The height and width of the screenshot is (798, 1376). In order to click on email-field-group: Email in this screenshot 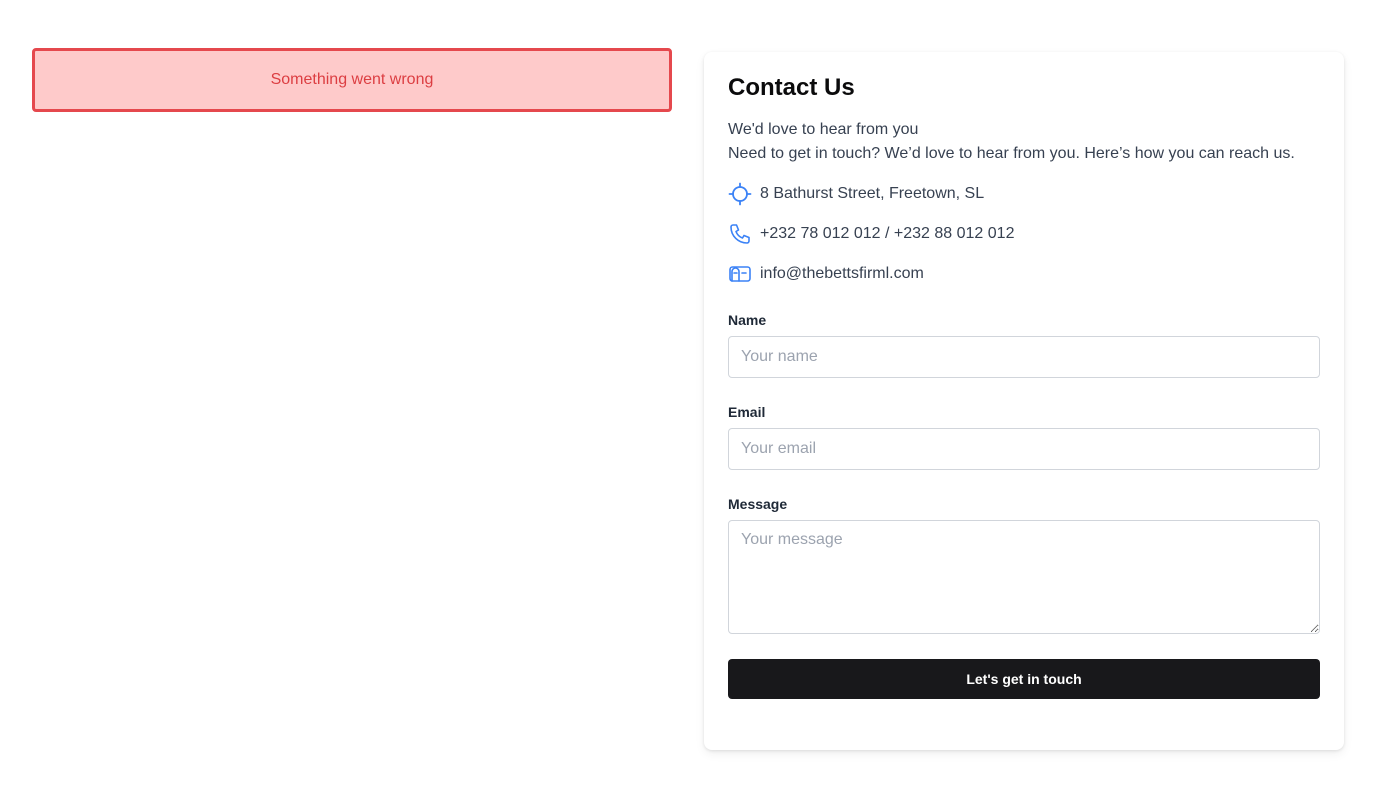, I will do `click(1024, 436)`.